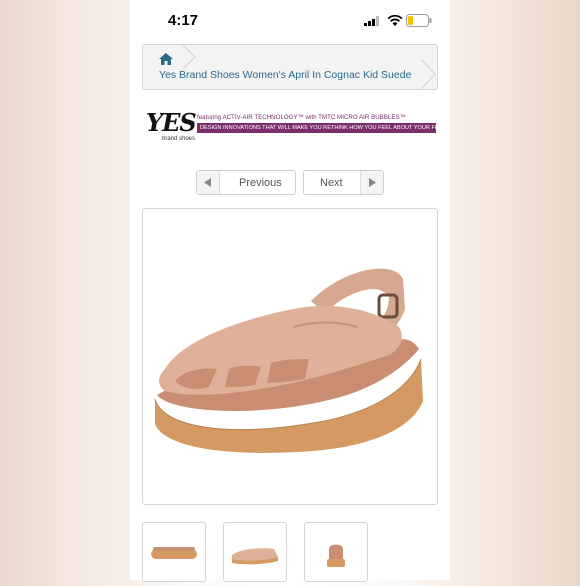  What do you see at coordinates (260, 183) in the screenshot?
I see `previous-label: Previous` at bounding box center [260, 183].